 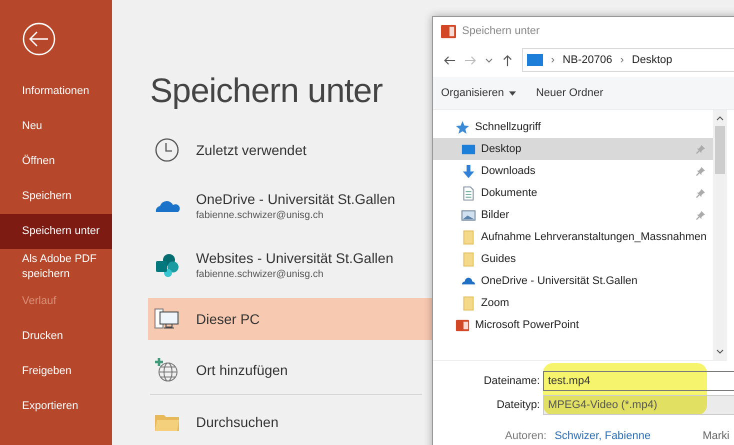 What do you see at coordinates (290, 422) in the screenshot?
I see `location-item: Durchsuchen` at bounding box center [290, 422].